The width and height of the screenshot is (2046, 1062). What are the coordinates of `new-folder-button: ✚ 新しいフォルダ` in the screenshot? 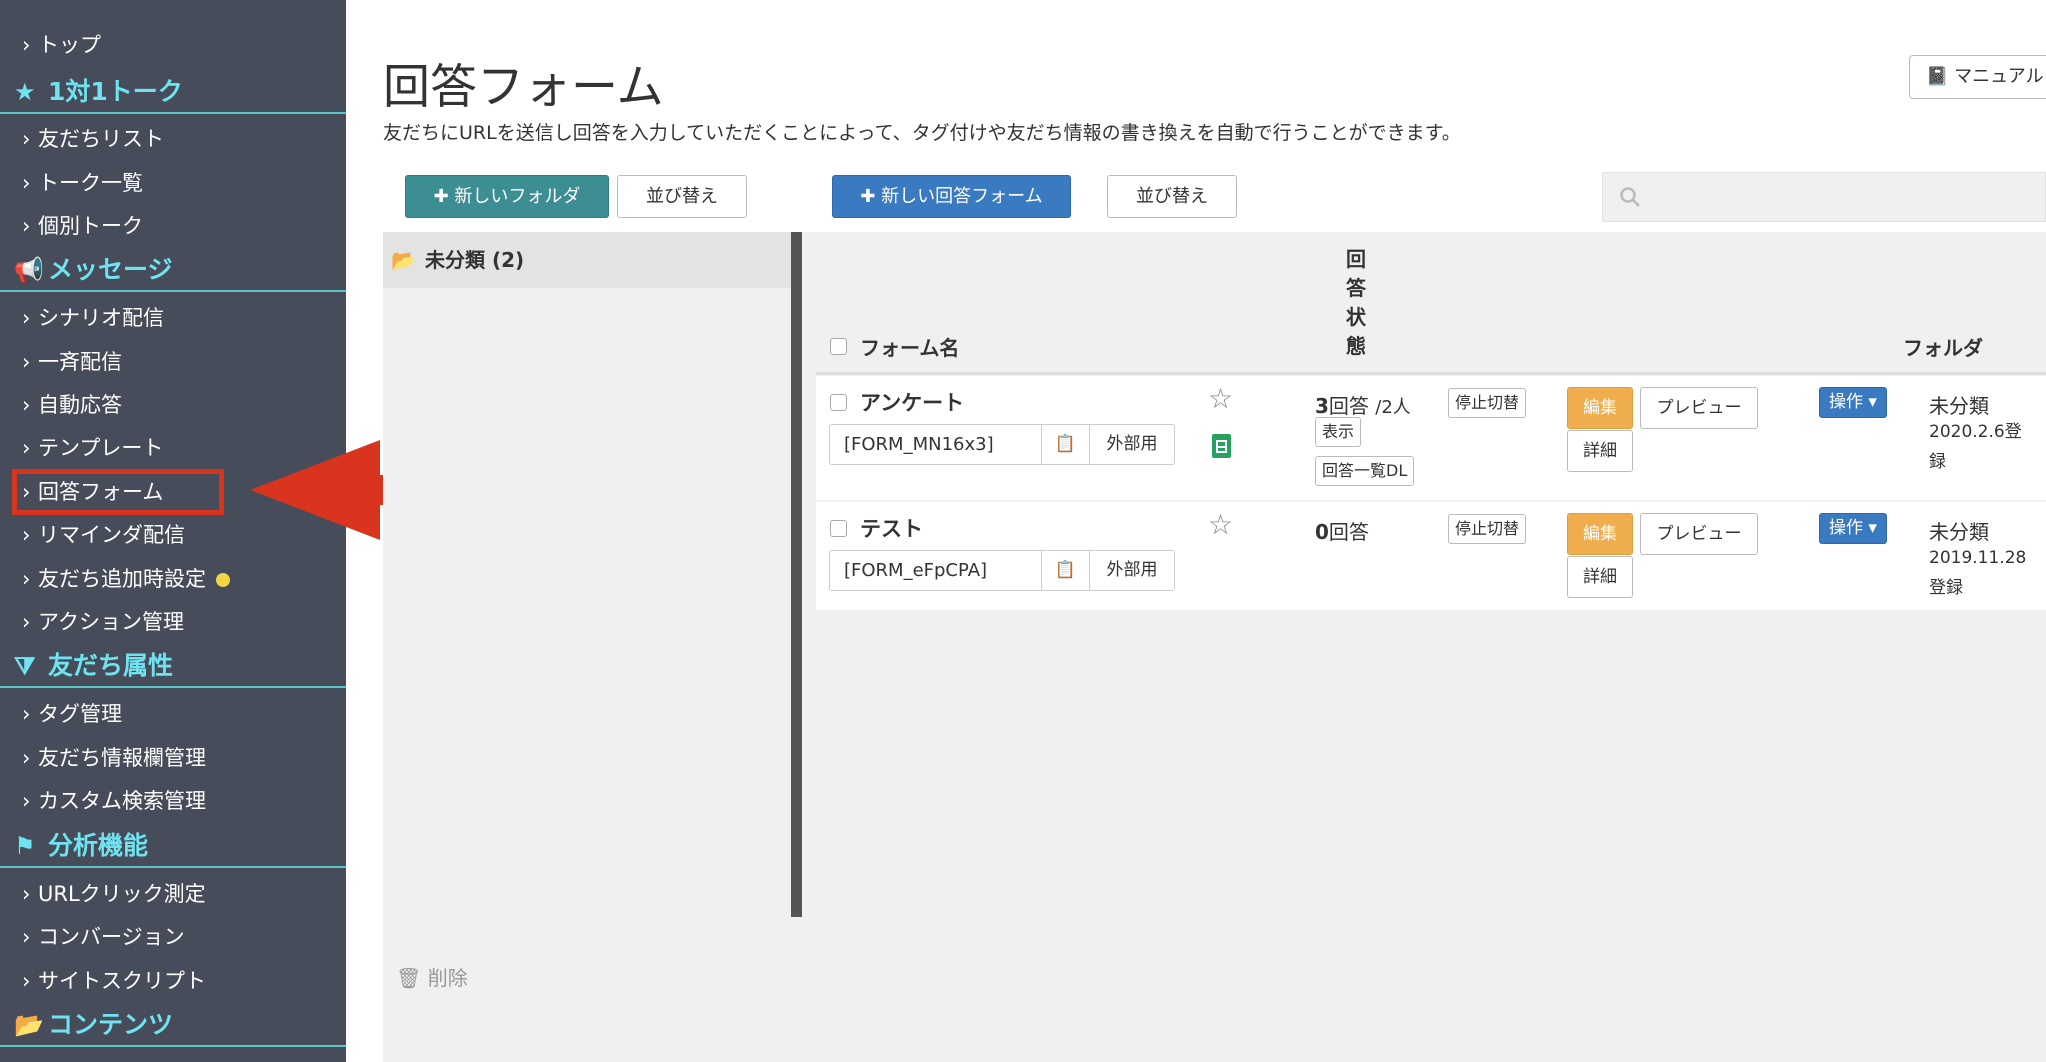 It's located at (507, 196).